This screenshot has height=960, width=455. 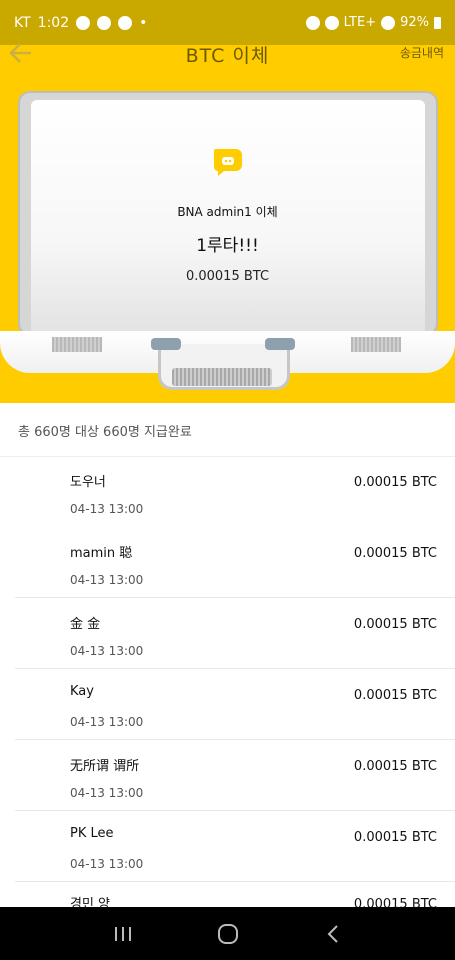 What do you see at coordinates (53, 22) in the screenshot?
I see `clock: 1:02` at bounding box center [53, 22].